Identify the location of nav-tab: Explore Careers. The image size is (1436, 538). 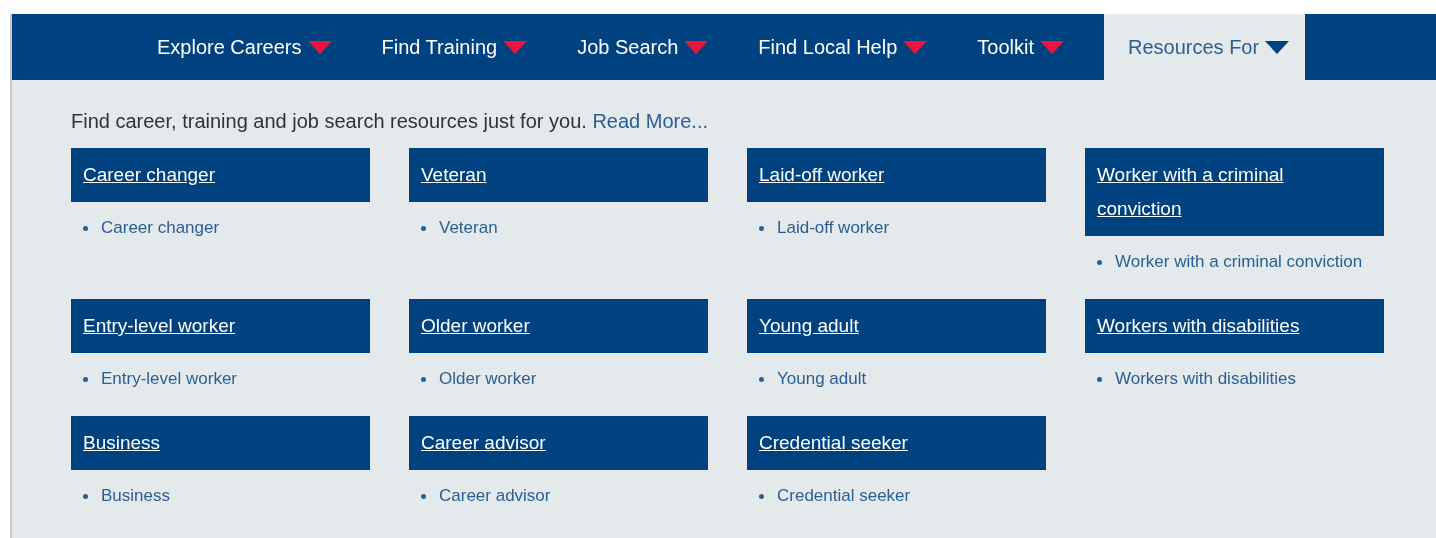
(244, 47).